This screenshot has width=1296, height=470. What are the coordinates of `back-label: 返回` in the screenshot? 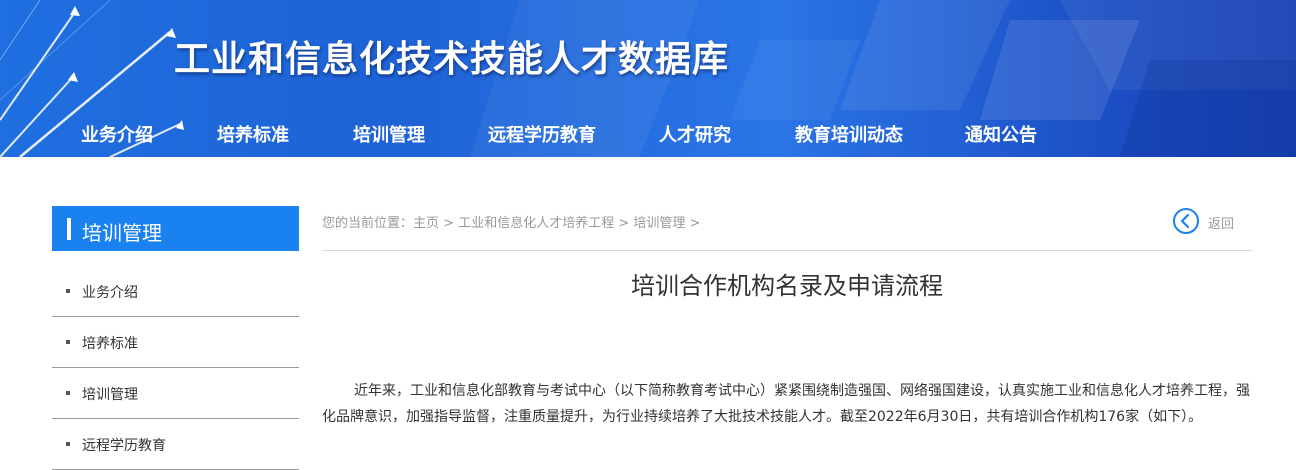 It's located at (1221, 224).